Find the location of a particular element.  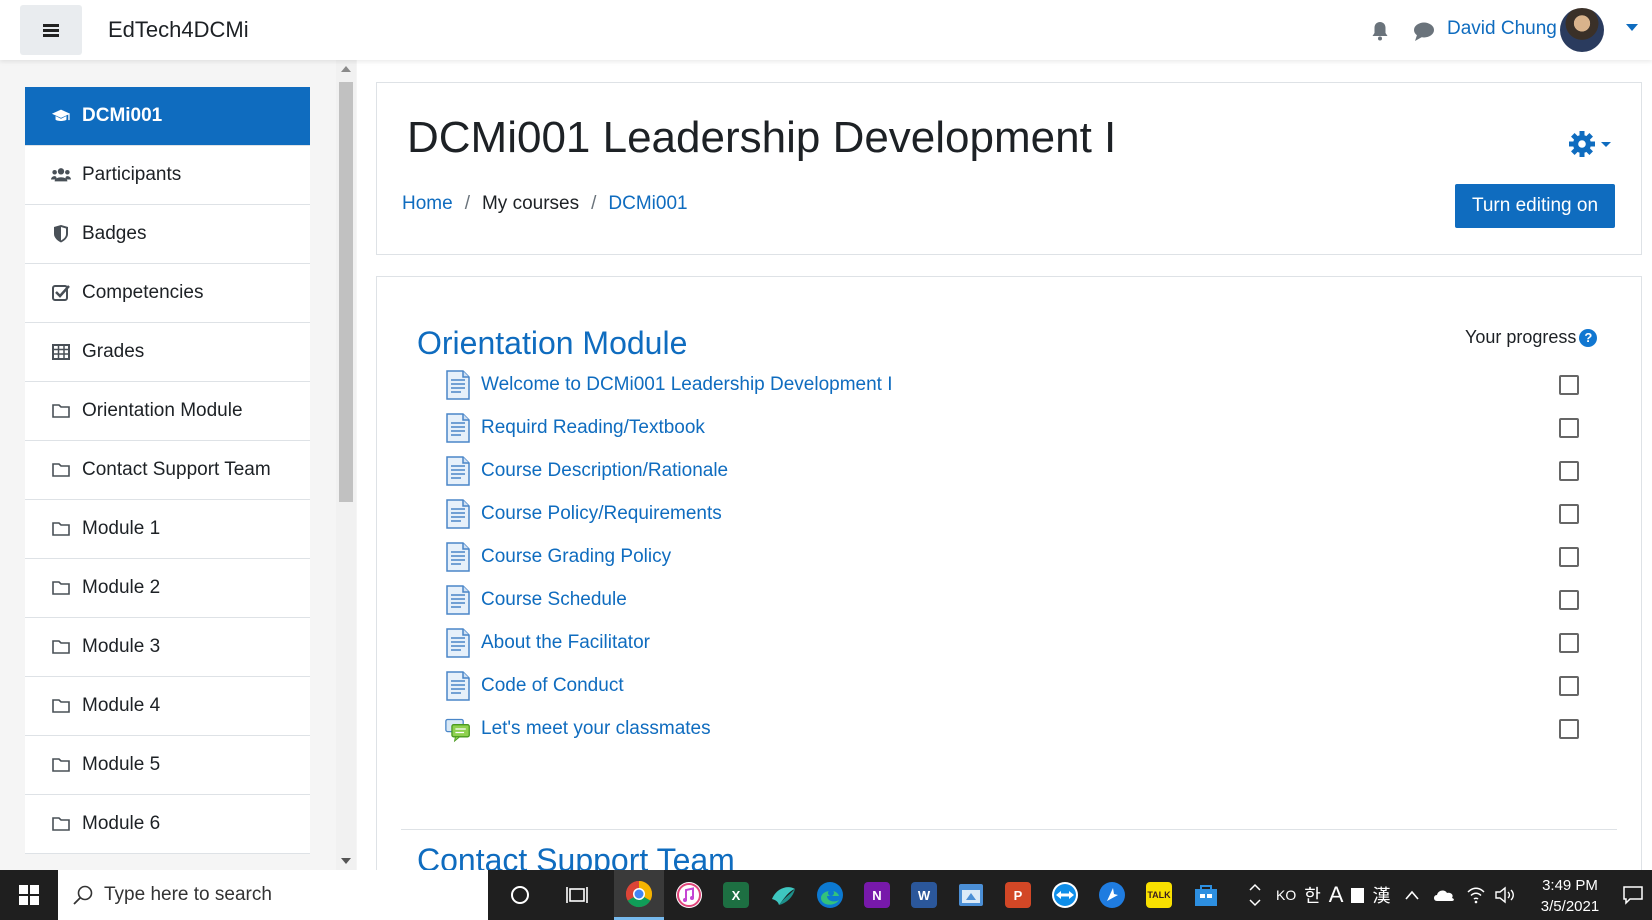

drawer-item-orientation-module: Orientation Module is located at coordinates (167, 411).